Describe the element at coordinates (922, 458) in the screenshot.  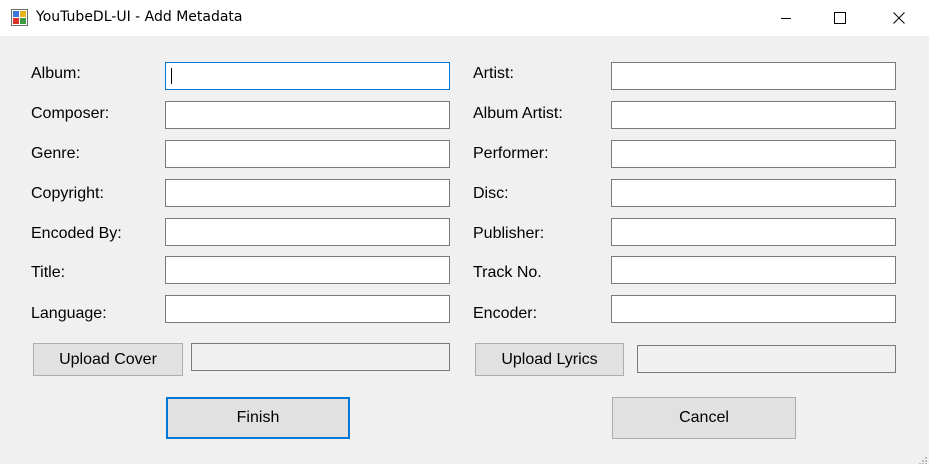
I see `resize-grip-icon` at that location.